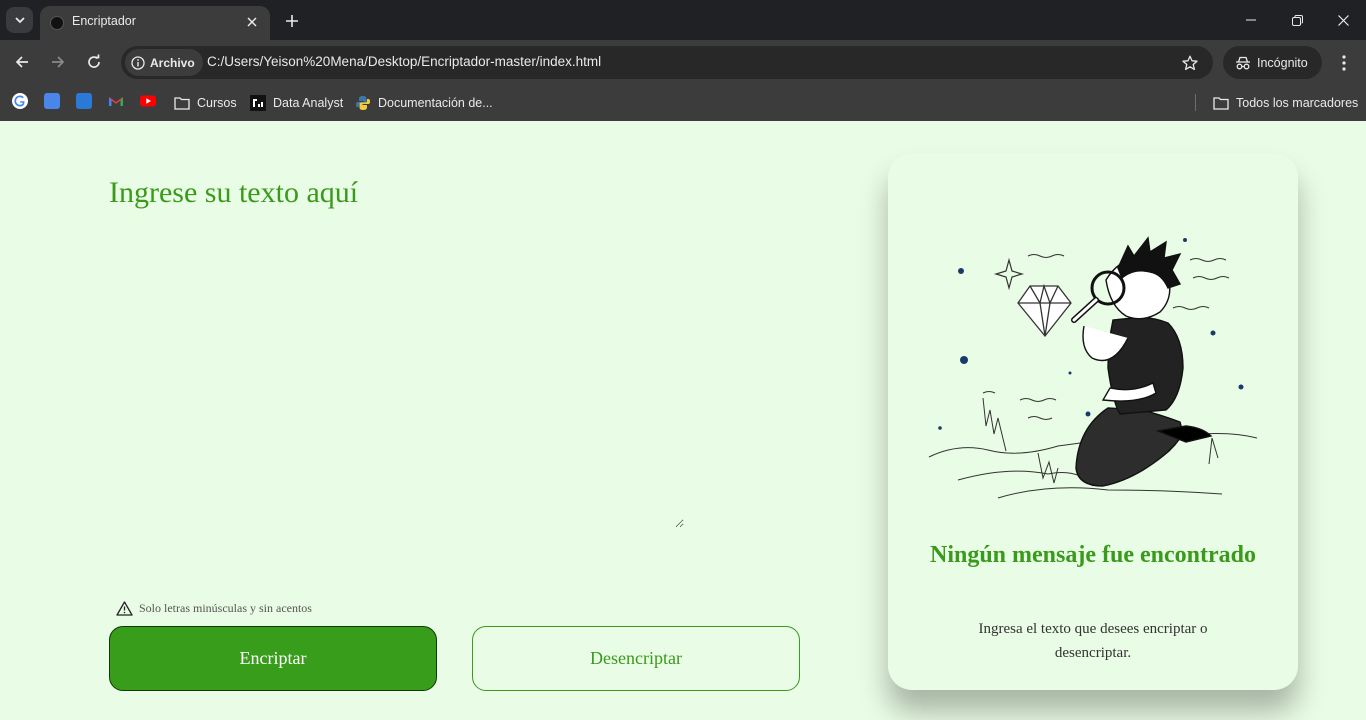  I want to click on back-button, so click(22, 62).